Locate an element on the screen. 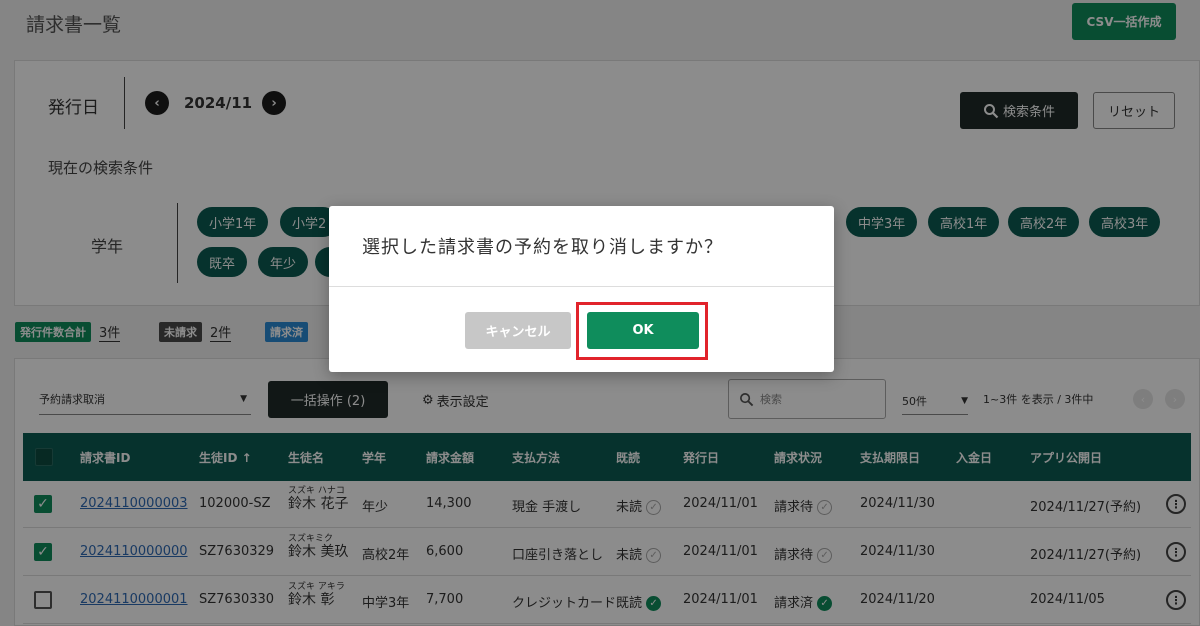  dialog-message: 選択した請求書の予約を取り消しますか？ is located at coordinates (542, 247).